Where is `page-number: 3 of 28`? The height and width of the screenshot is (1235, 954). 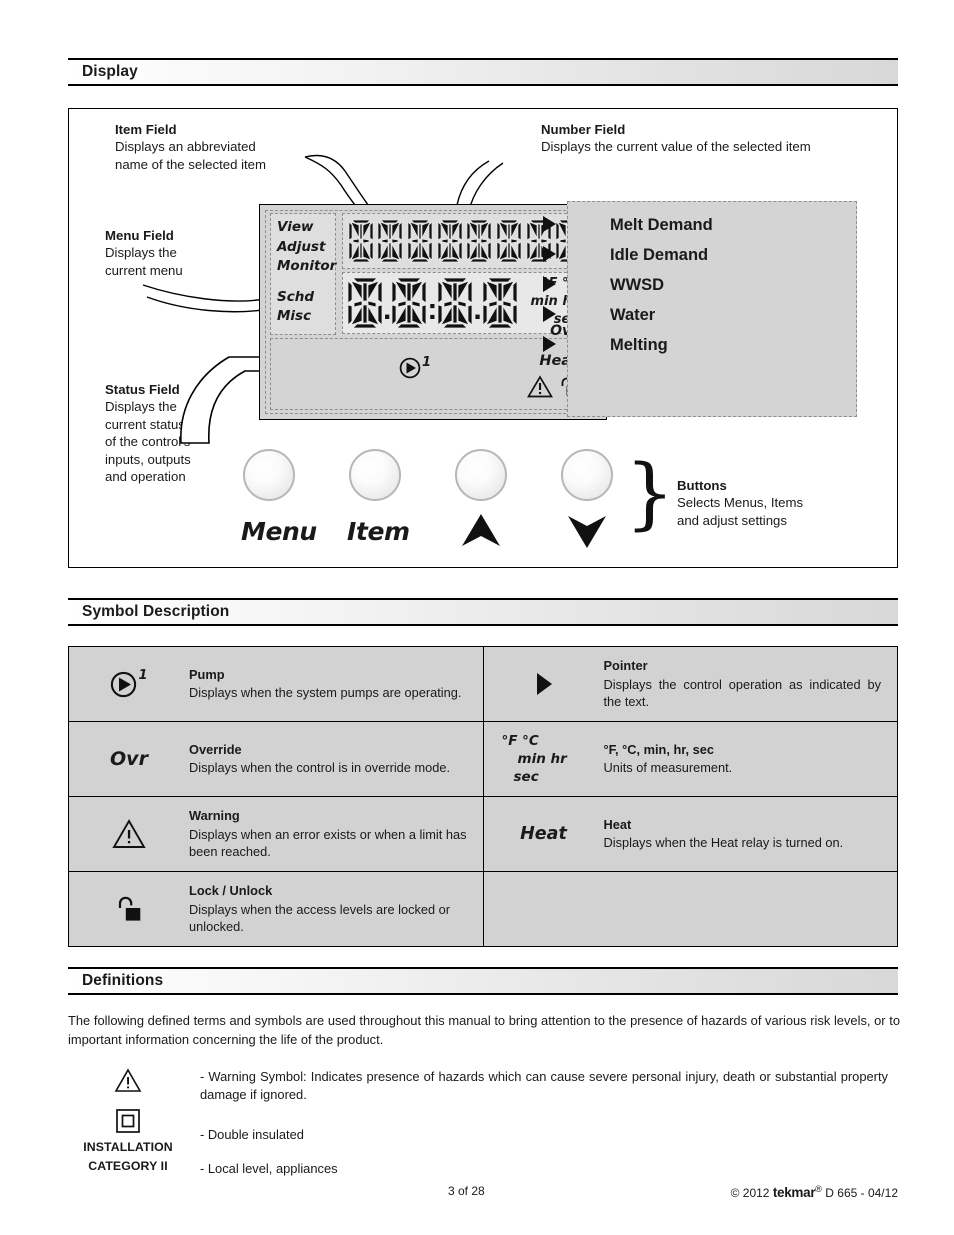
page-number: 3 of 28 is located at coordinates (466, 1191).